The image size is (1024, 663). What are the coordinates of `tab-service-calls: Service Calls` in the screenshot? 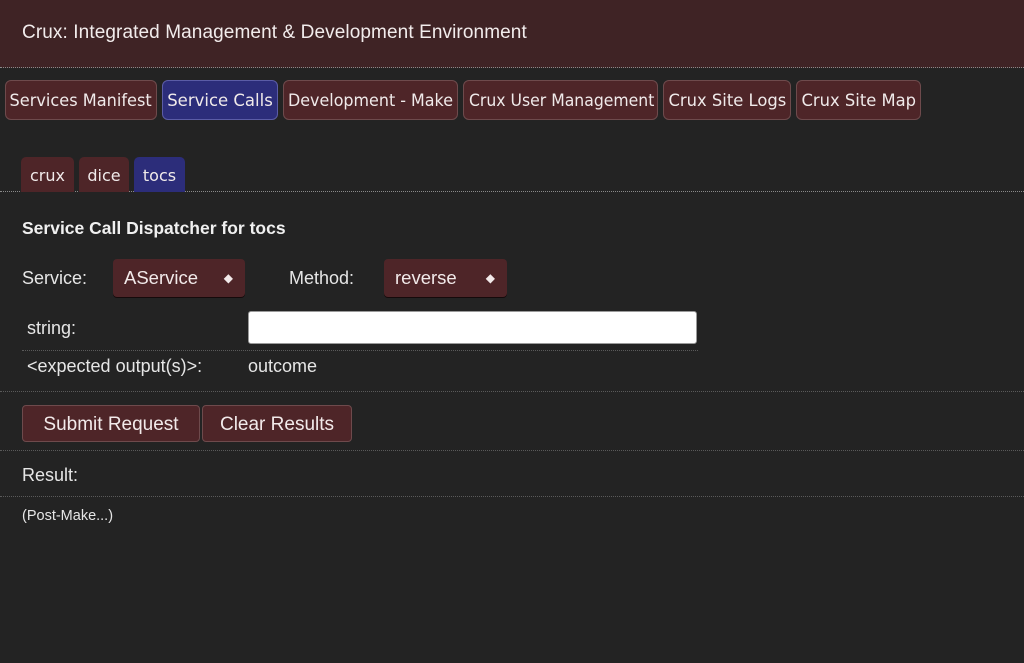 It's located at (220, 100).